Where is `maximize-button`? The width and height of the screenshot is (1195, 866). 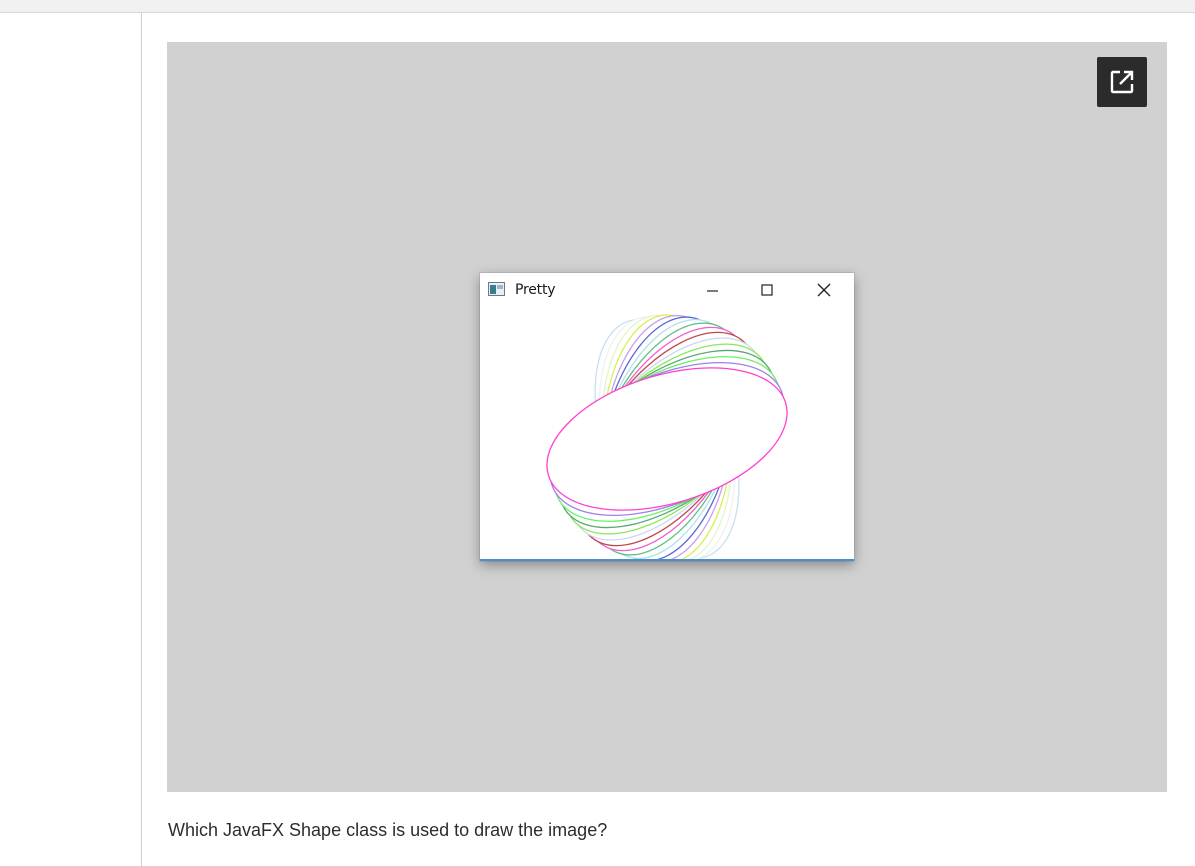
maximize-button is located at coordinates (767, 289).